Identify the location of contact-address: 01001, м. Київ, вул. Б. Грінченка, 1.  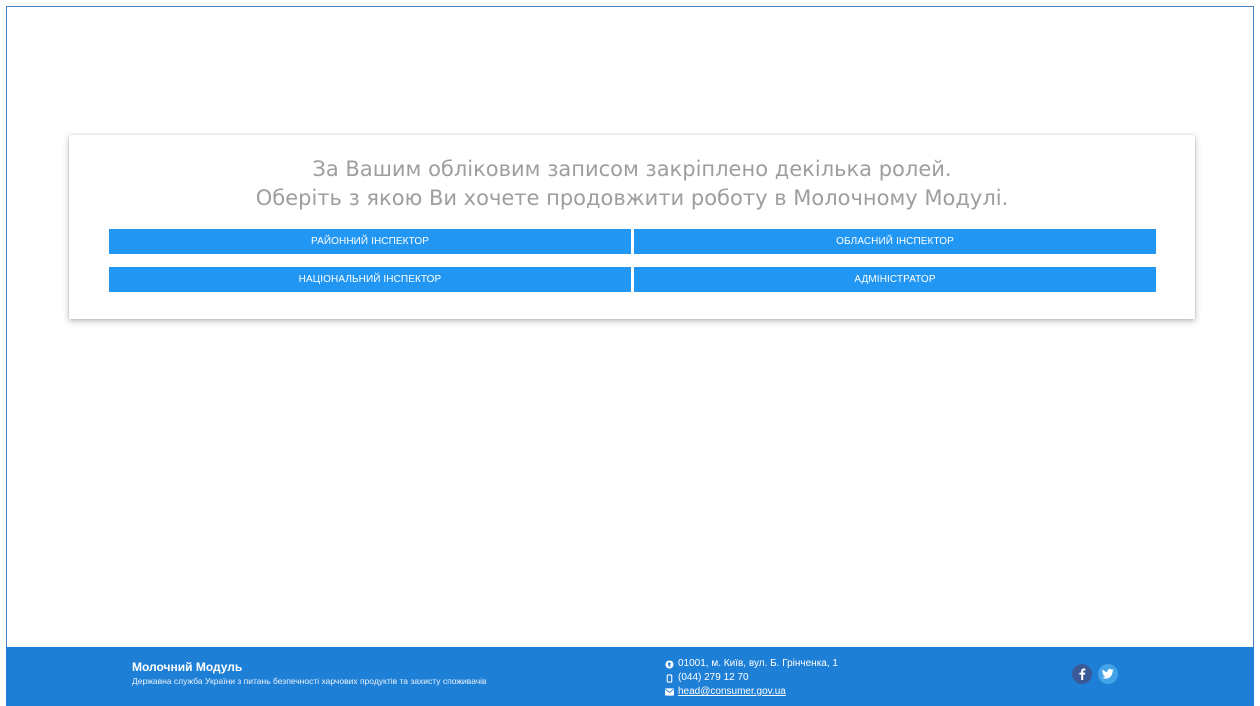
(758, 663).